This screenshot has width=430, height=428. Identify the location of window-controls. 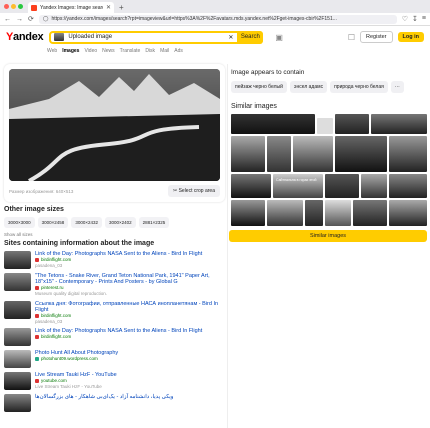
(13, 6).